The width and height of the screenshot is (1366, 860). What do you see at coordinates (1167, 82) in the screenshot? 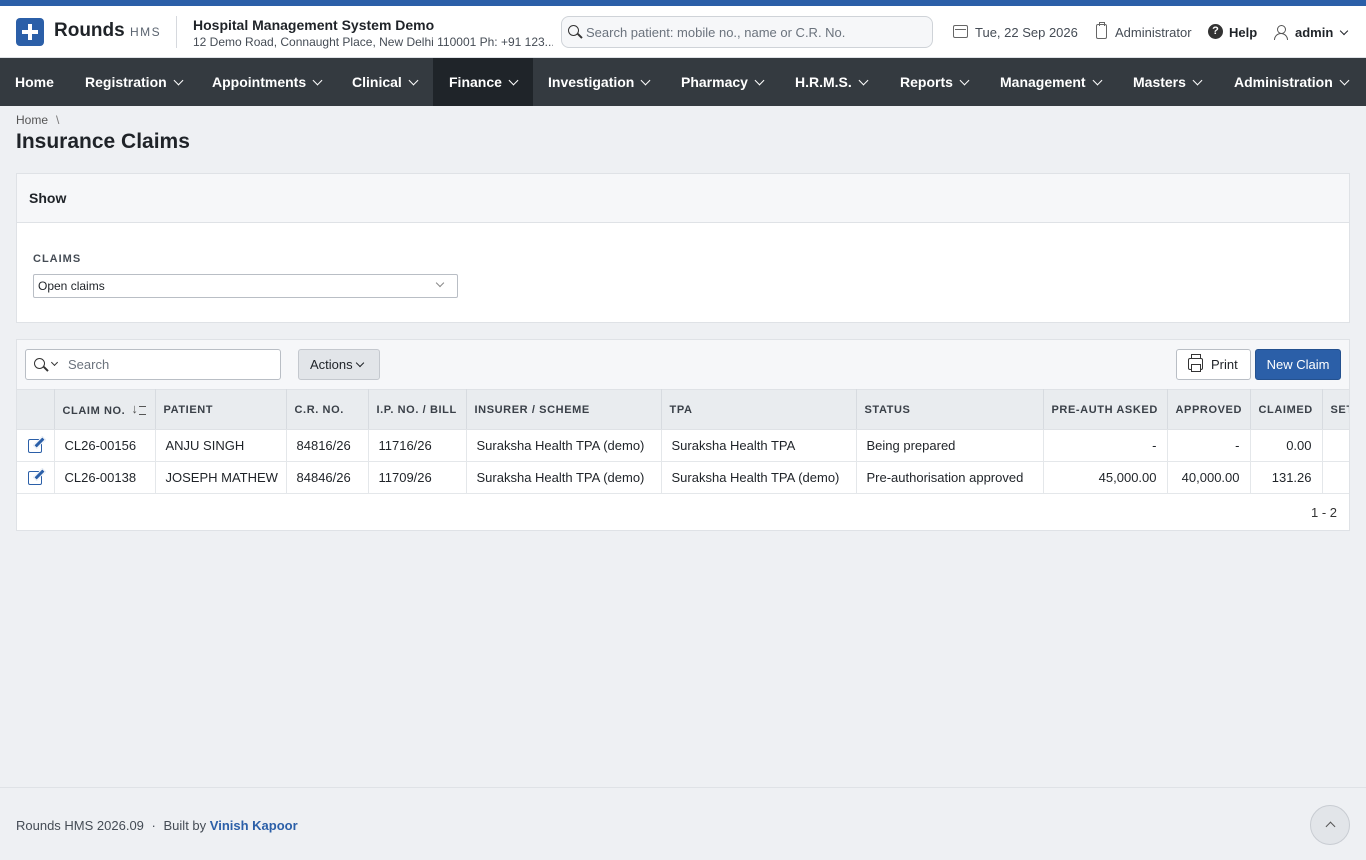
I see `nav-masters: Masters` at bounding box center [1167, 82].